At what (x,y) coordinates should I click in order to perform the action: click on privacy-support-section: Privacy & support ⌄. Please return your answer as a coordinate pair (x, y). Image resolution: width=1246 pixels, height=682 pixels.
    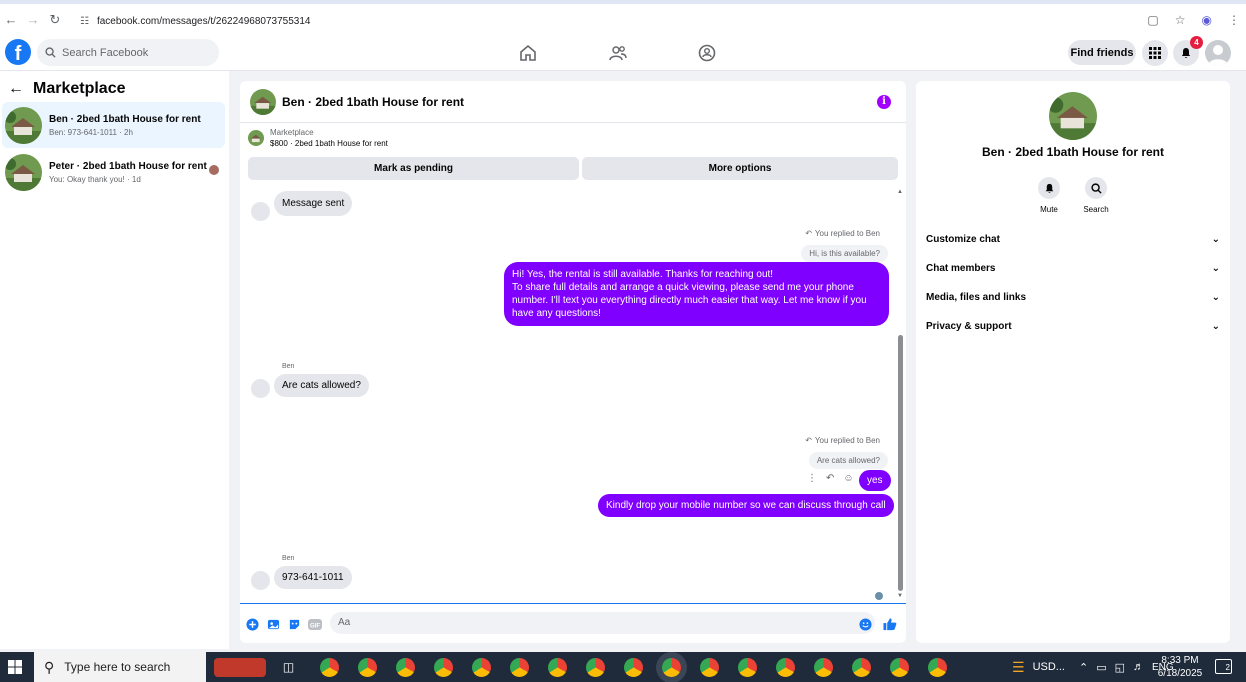
    Looking at the image, I should click on (1073, 326).